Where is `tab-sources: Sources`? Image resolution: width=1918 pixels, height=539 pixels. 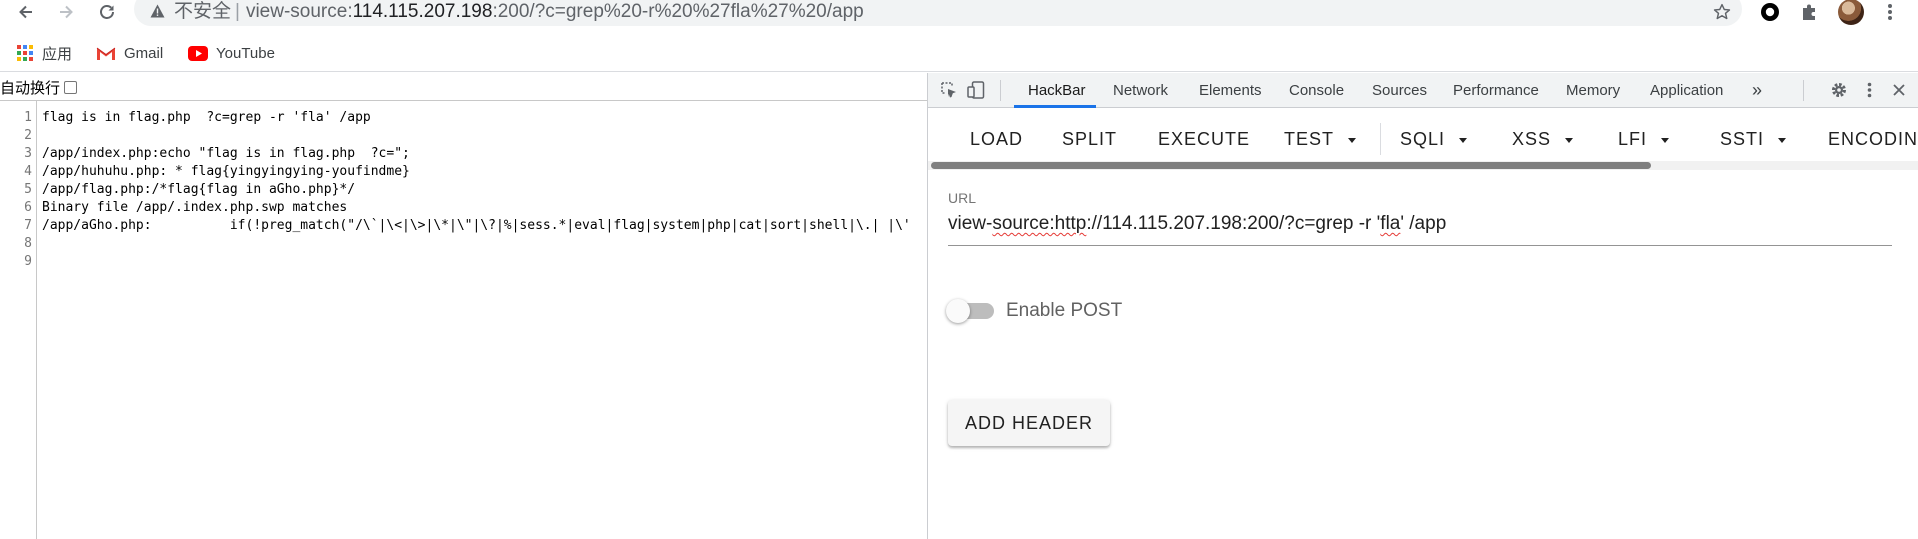 tab-sources: Sources is located at coordinates (1399, 90).